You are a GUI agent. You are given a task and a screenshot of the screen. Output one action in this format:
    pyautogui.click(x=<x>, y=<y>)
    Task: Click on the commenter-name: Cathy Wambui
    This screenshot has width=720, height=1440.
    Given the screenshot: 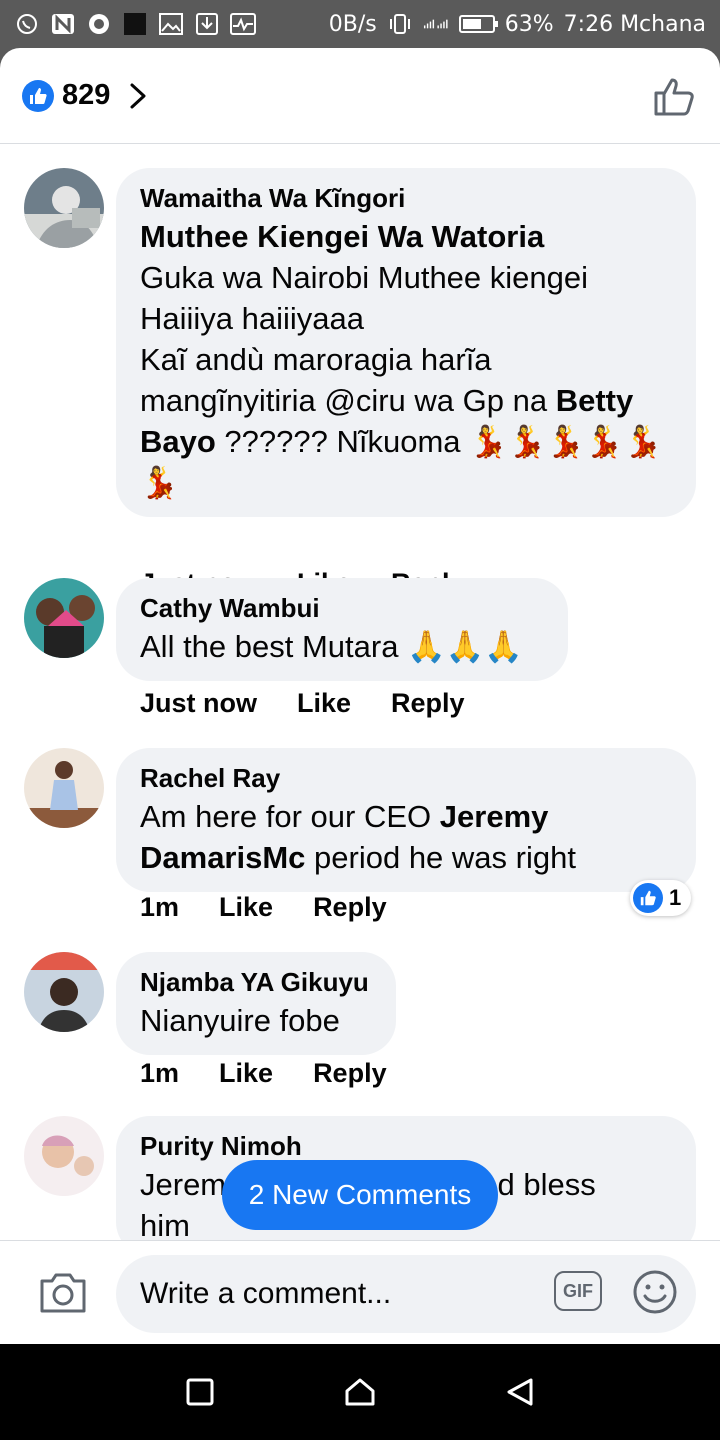 What is the action you would take?
    pyautogui.click(x=342, y=608)
    